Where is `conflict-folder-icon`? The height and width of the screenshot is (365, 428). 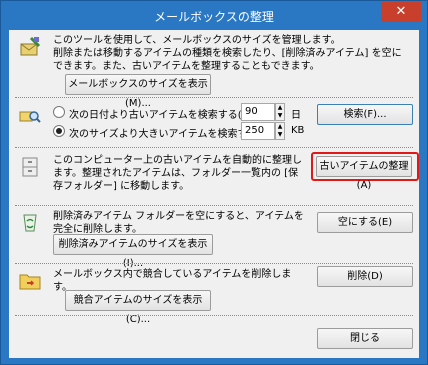 conflict-folder-icon is located at coordinates (30, 281).